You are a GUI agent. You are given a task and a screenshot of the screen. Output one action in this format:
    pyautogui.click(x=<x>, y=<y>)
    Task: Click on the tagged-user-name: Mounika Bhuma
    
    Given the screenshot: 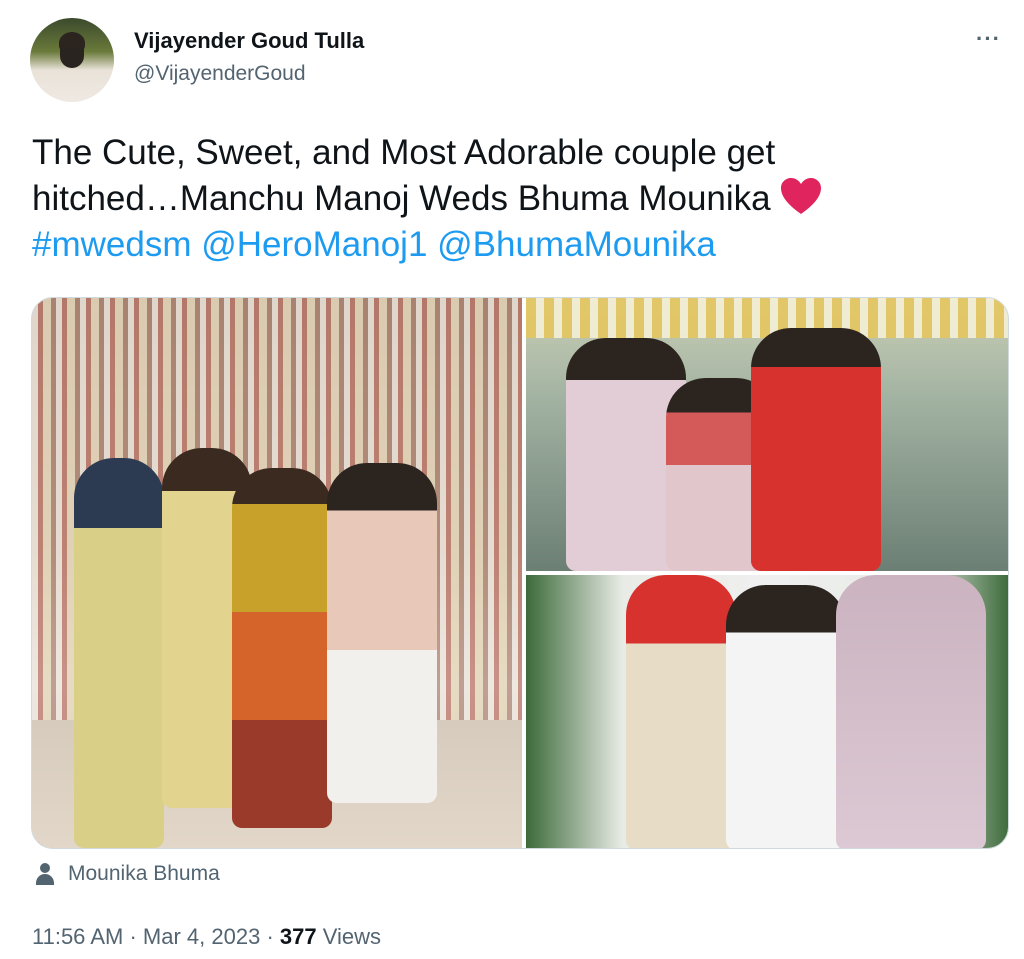 What is the action you would take?
    pyautogui.click(x=144, y=873)
    